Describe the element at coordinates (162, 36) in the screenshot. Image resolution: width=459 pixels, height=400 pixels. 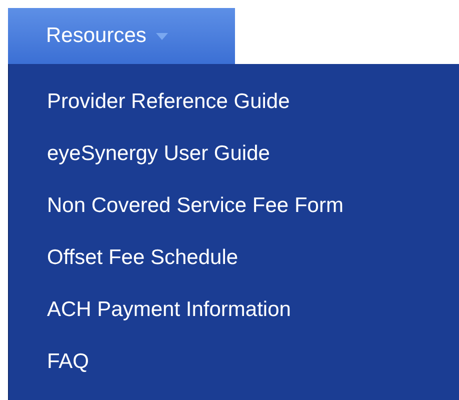
I see `caret-icon` at that location.